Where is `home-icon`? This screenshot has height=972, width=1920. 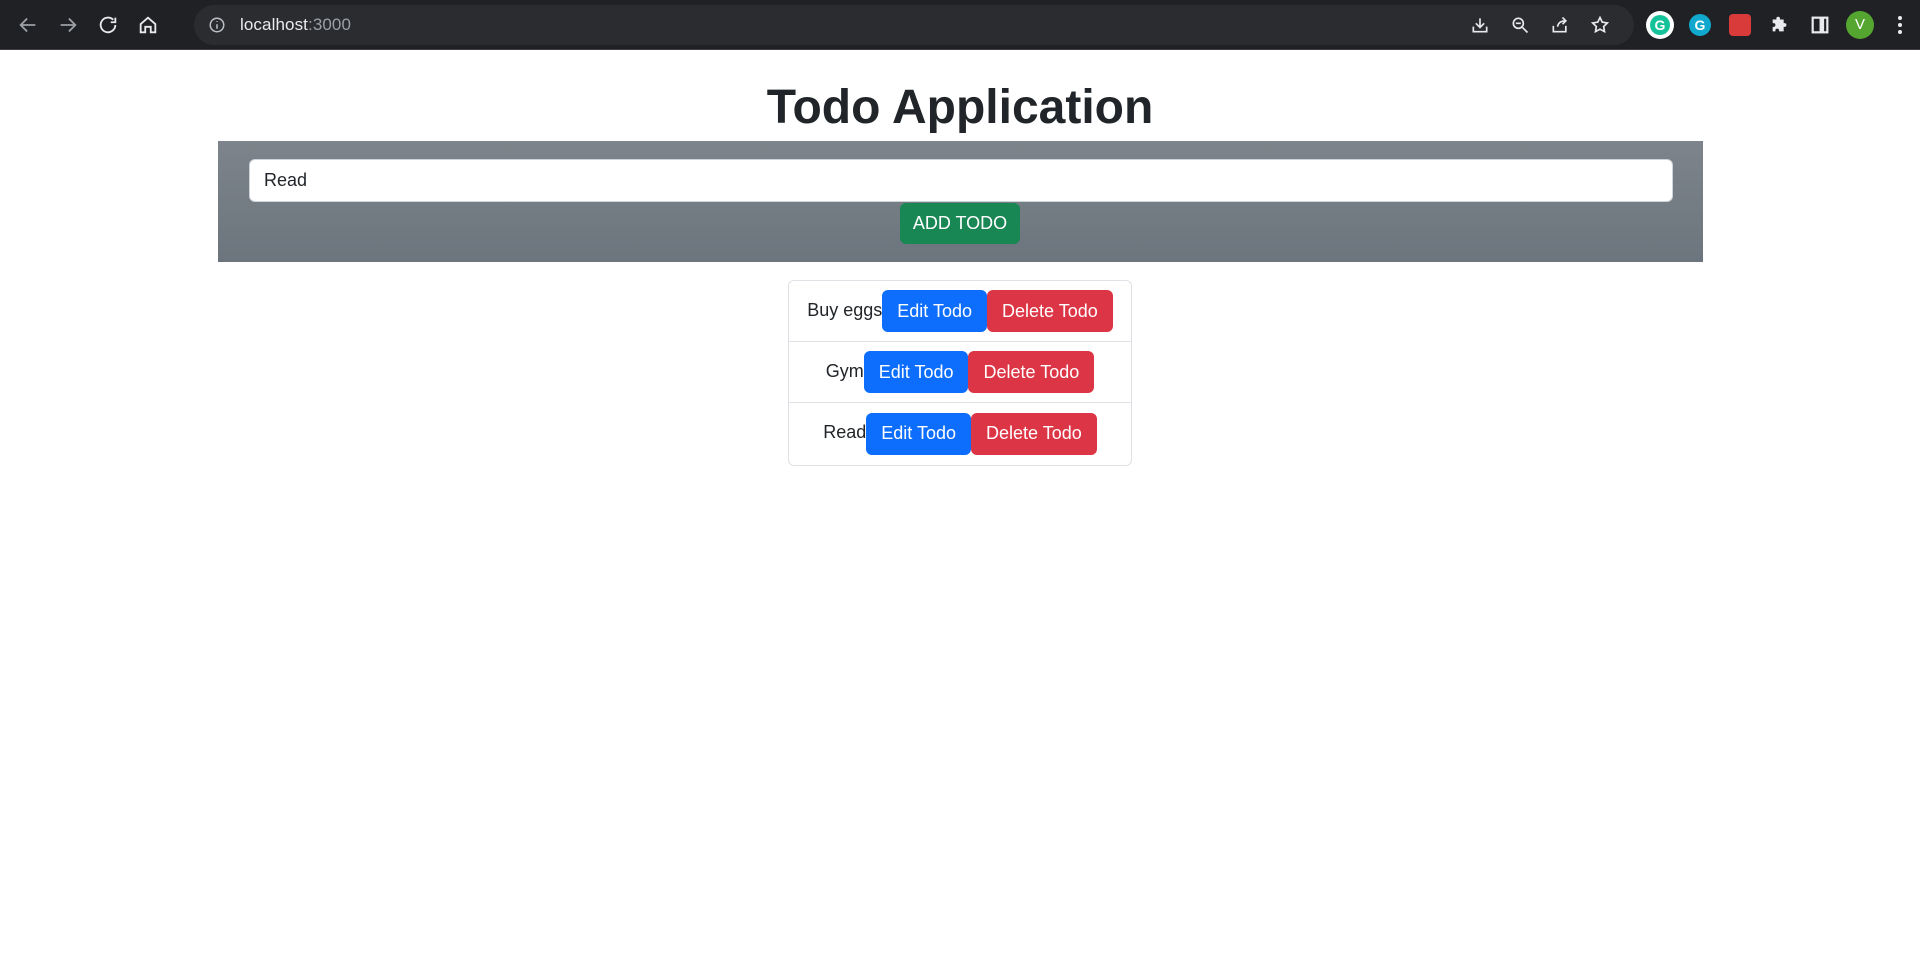 home-icon is located at coordinates (148, 24).